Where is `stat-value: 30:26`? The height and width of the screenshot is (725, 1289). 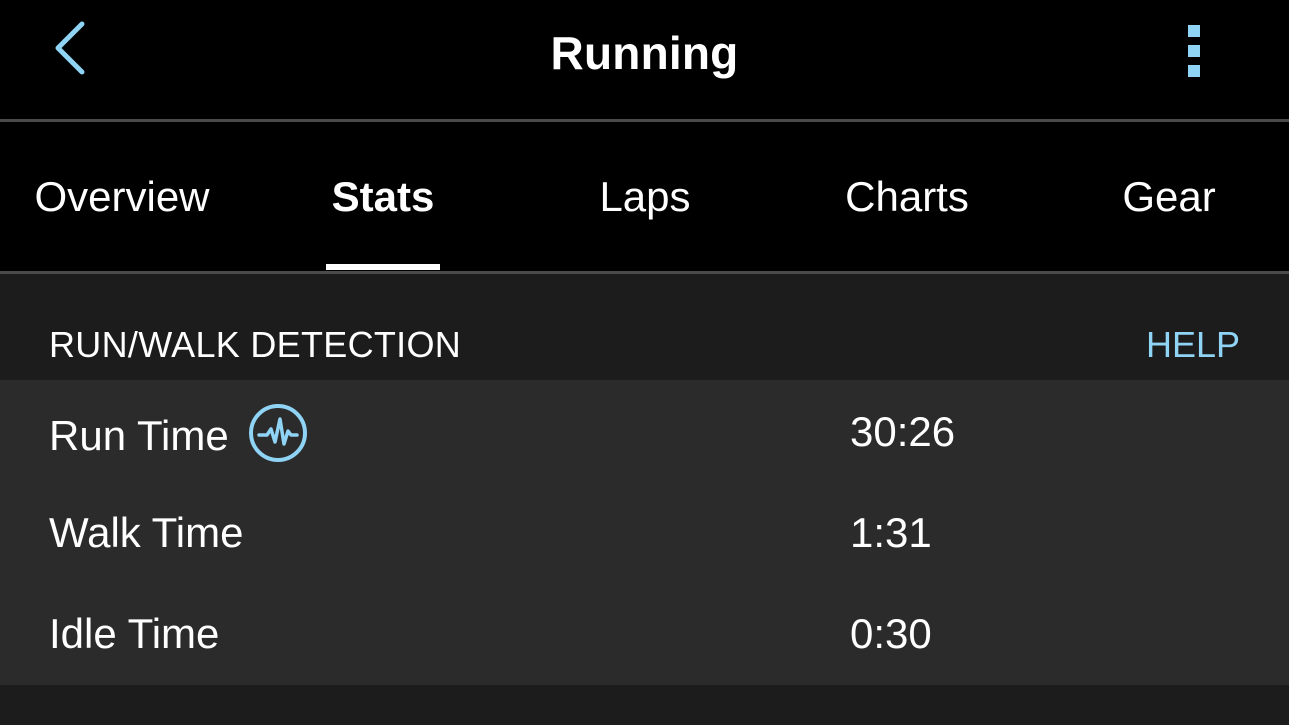
stat-value: 30:26 is located at coordinates (903, 431).